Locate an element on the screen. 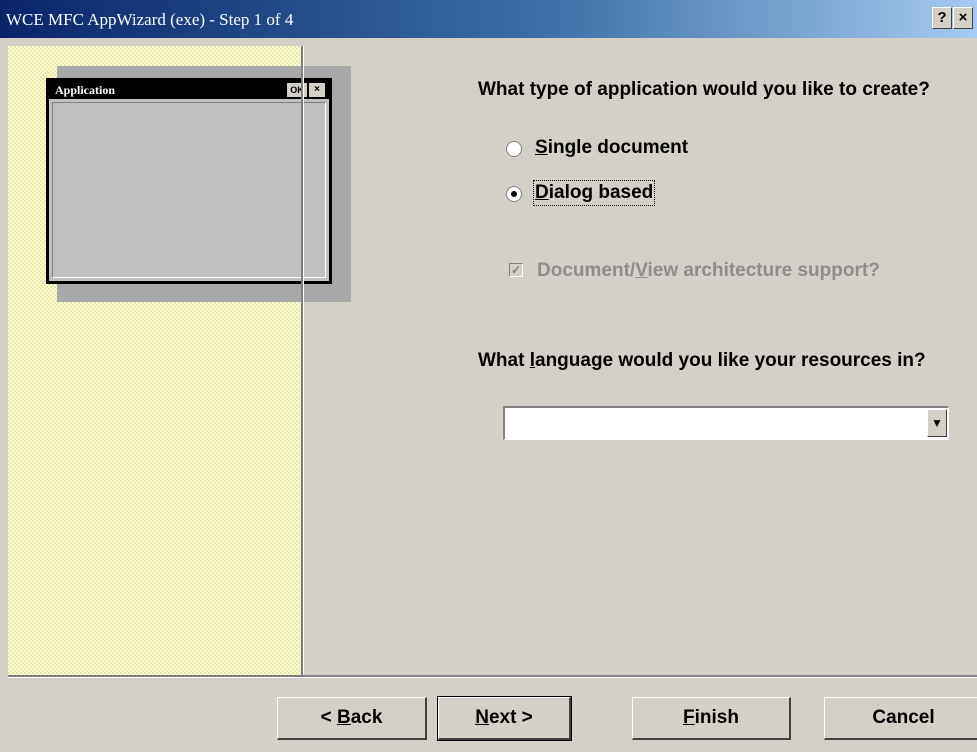 The height and width of the screenshot is (752, 977). help-icon: ? is located at coordinates (942, 17).